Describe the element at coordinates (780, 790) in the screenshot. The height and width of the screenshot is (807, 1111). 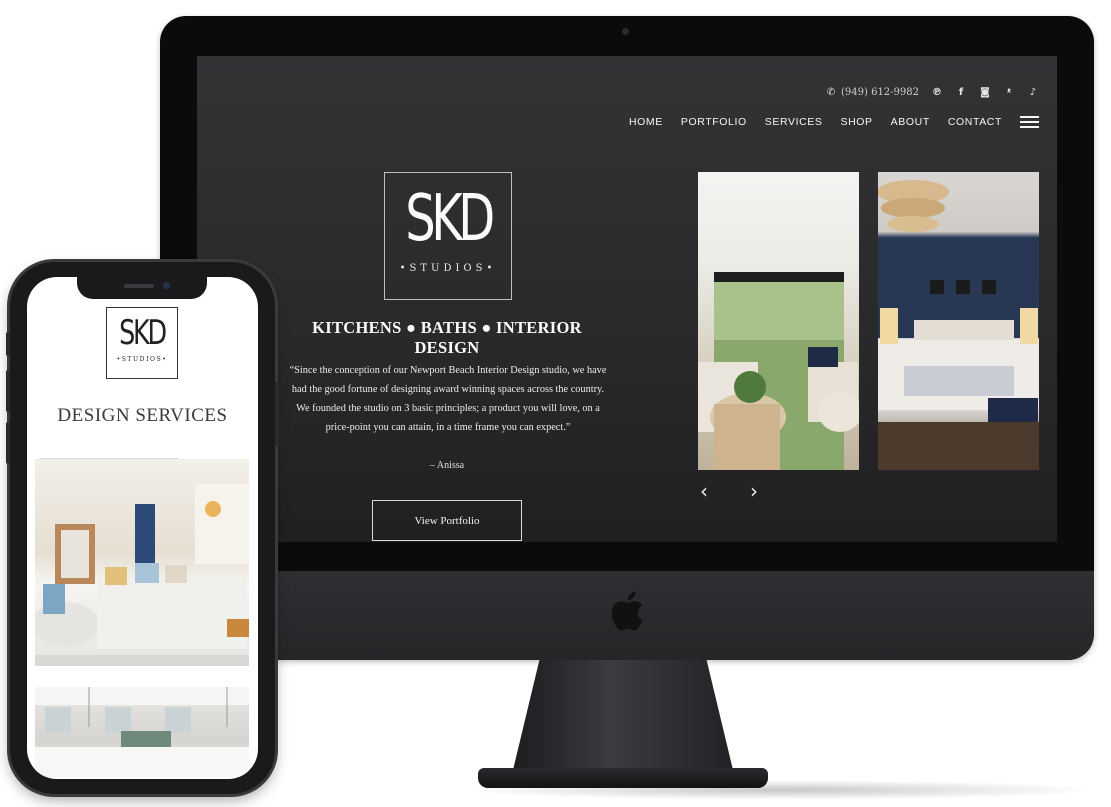
I see `floor-shadow` at that location.